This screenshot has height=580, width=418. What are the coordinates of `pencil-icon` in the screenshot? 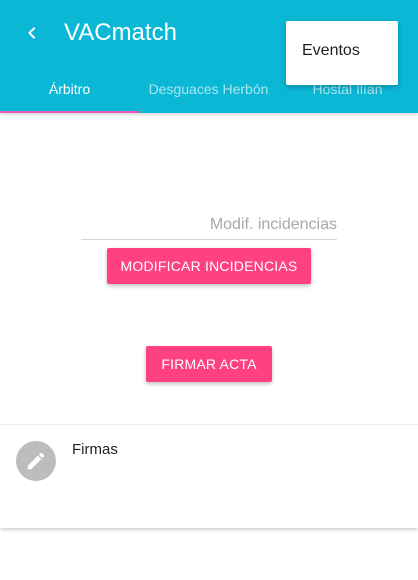 It's located at (36, 461).